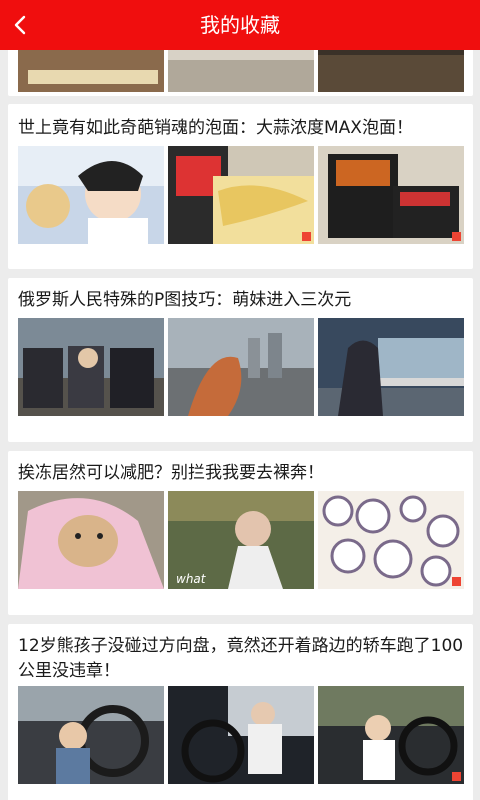  What do you see at coordinates (191, 579) in the screenshot?
I see `thumbnail-caption: what` at bounding box center [191, 579].